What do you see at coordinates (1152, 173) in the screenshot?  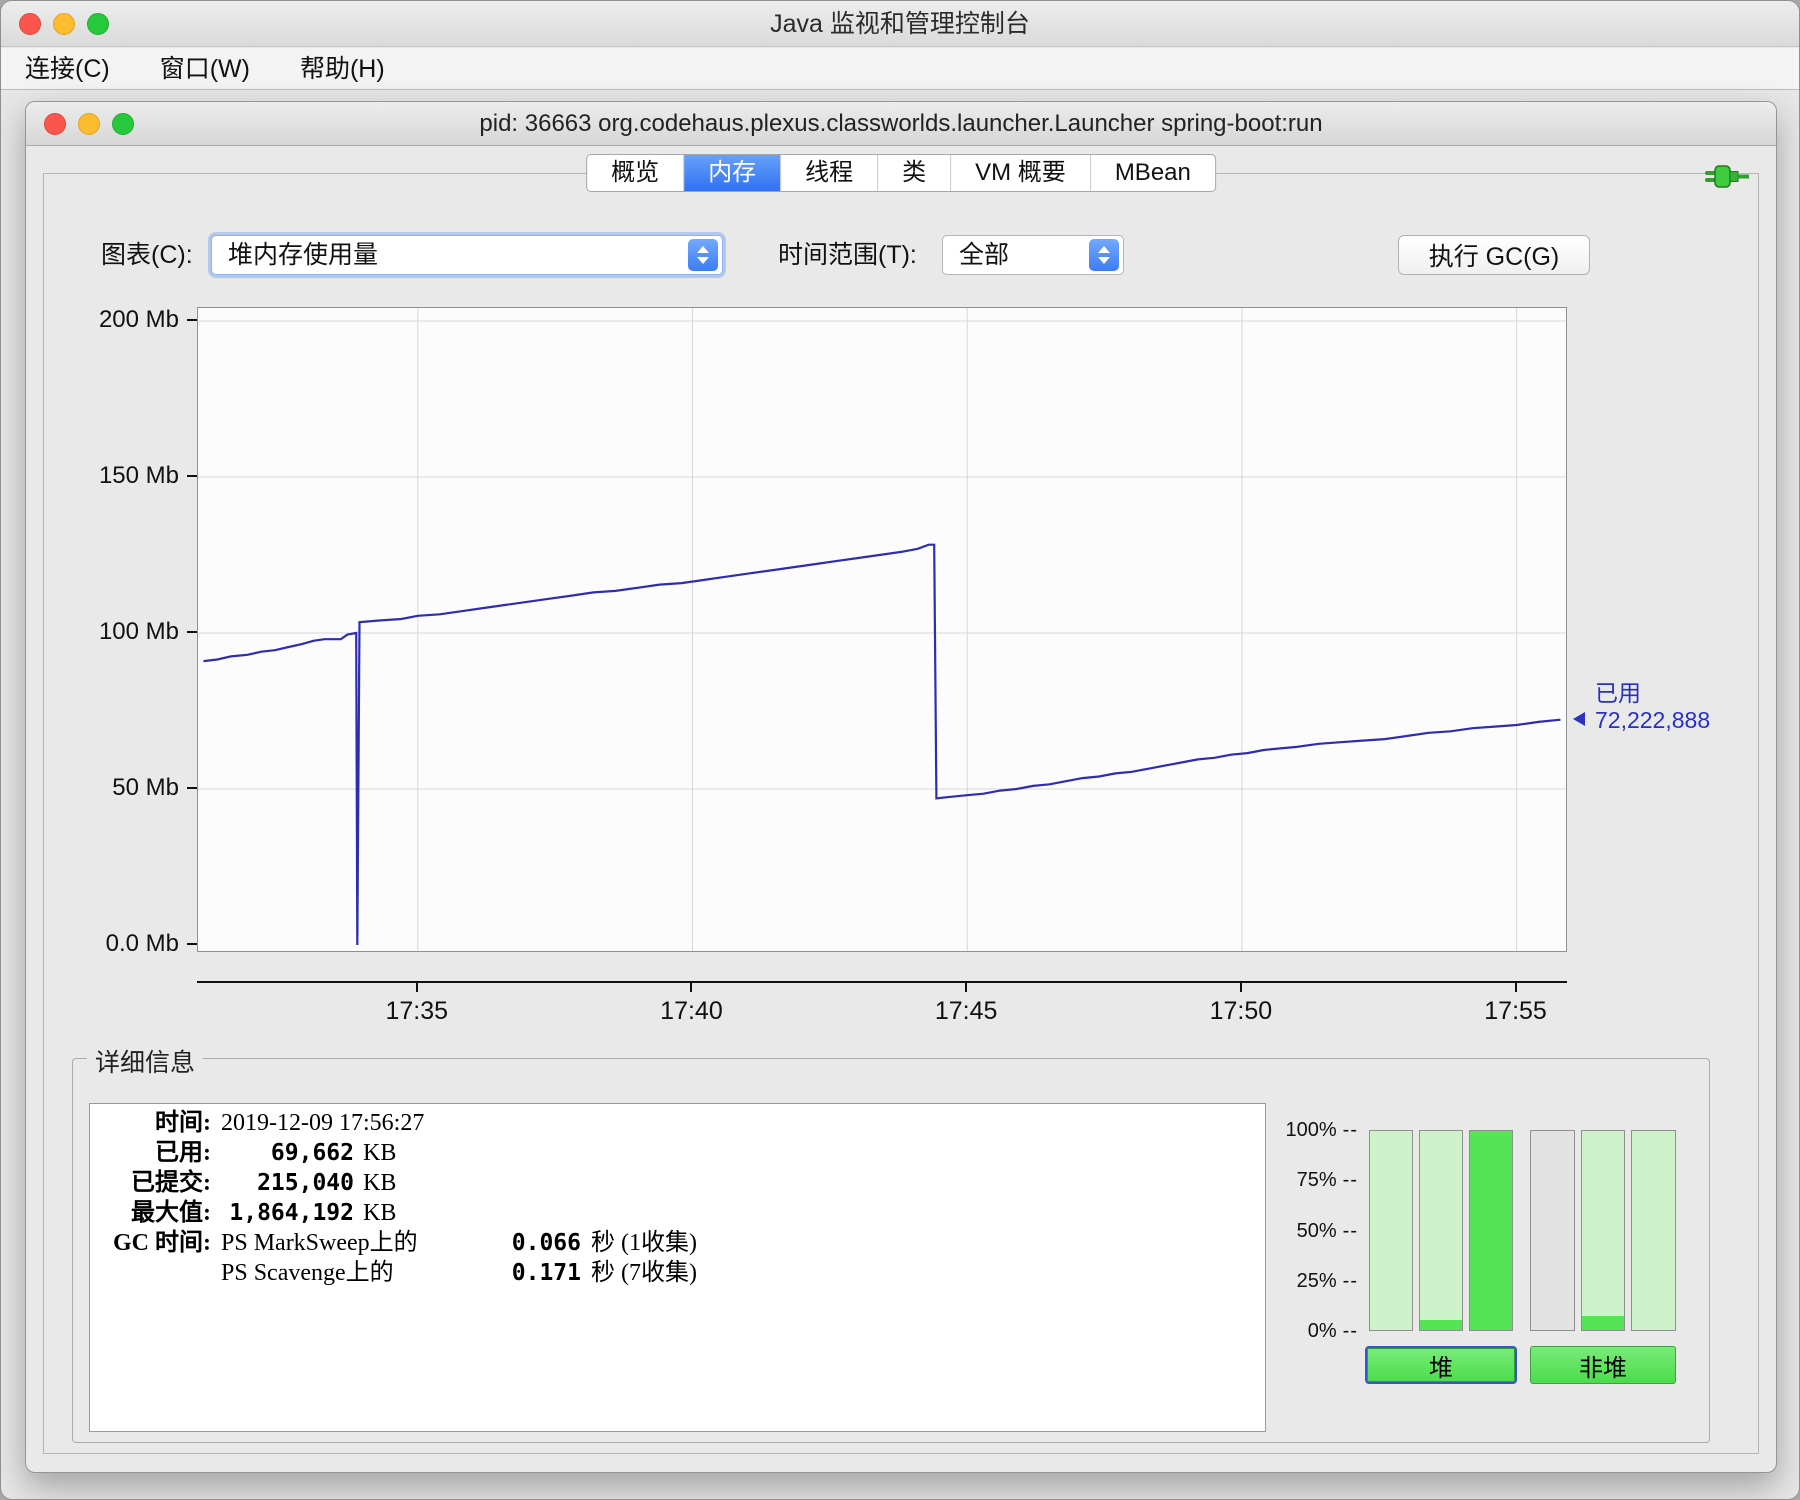 I see `tab-mbean: MBean` at bounding box center [1152, 173].